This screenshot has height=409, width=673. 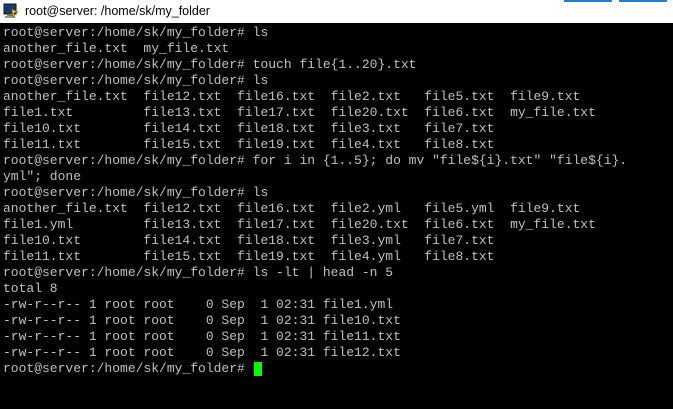 What do you see at coordinates (30, 288) in the screenshot?
I see `terminal-line: total 8` at bounding box center [30, 288].